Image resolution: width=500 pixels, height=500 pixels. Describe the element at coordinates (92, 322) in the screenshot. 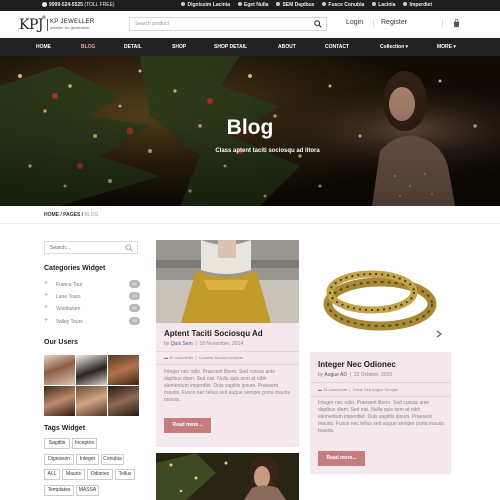

I see `category-item: + Valley Tours 16` at that location.